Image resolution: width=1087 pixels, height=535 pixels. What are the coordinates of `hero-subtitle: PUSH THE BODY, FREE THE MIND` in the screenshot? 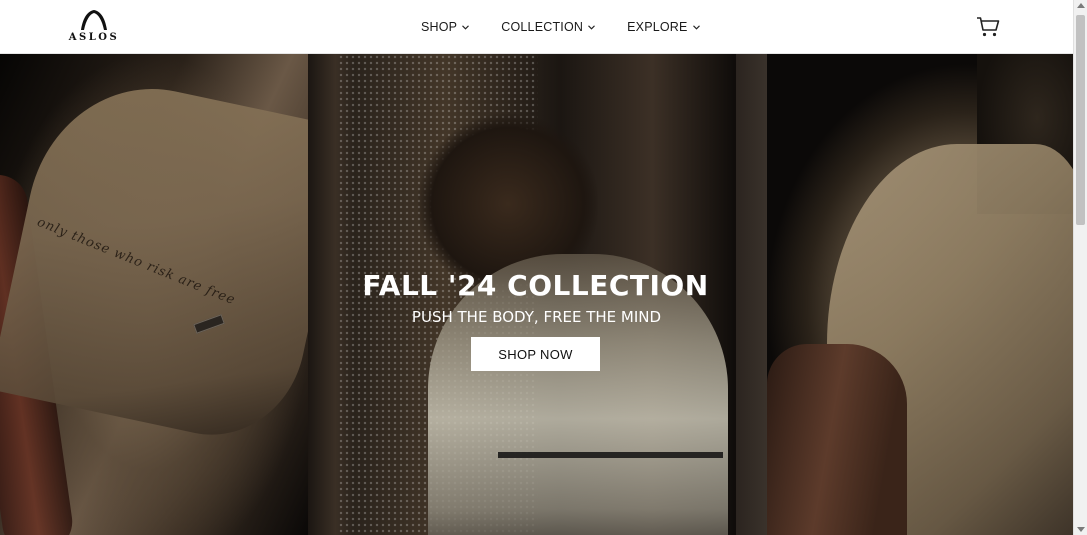 It's located at (536, 317).